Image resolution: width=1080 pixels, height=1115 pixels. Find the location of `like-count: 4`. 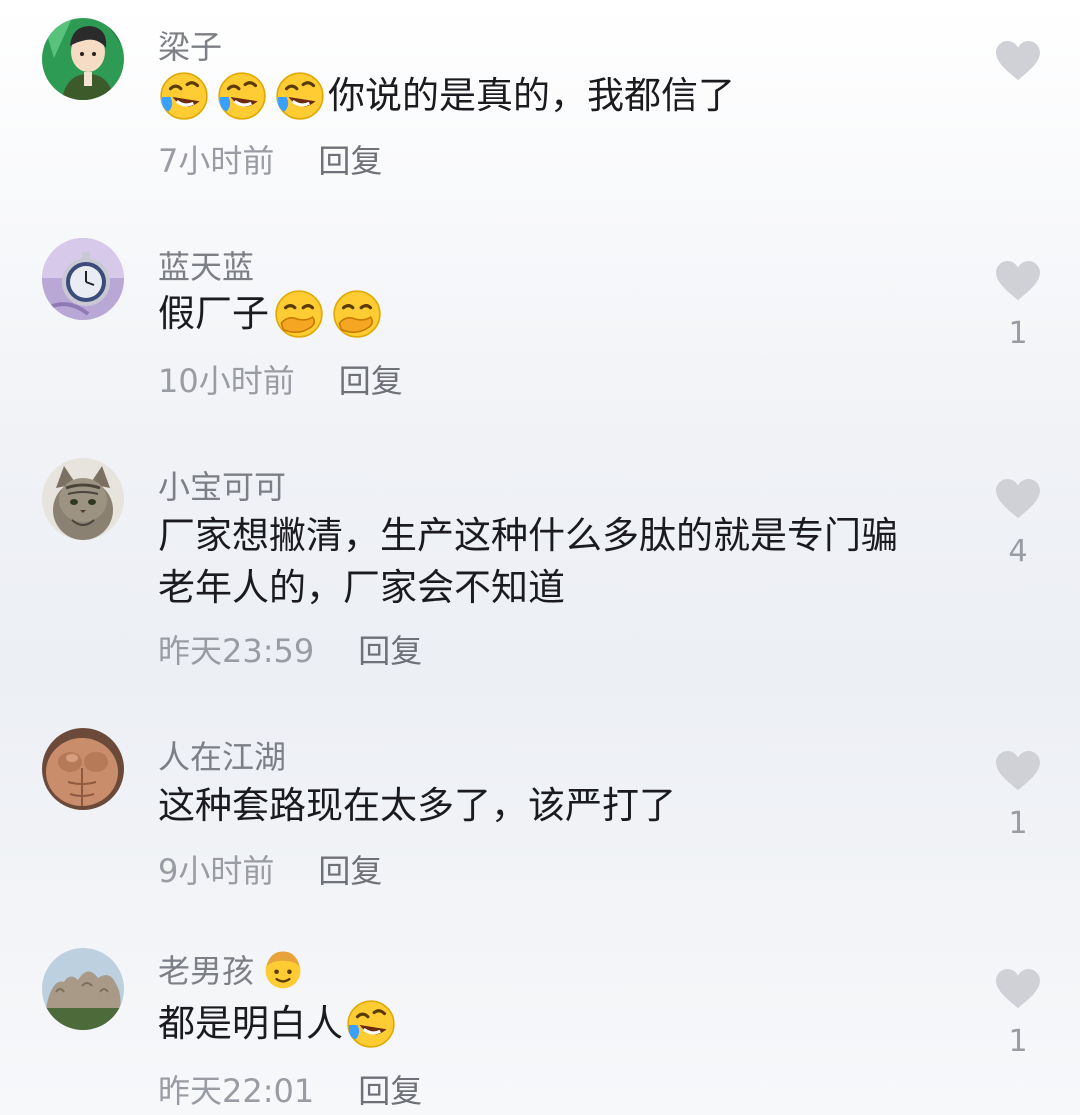

like-count: 4 is located at coordinates (1018, 551).